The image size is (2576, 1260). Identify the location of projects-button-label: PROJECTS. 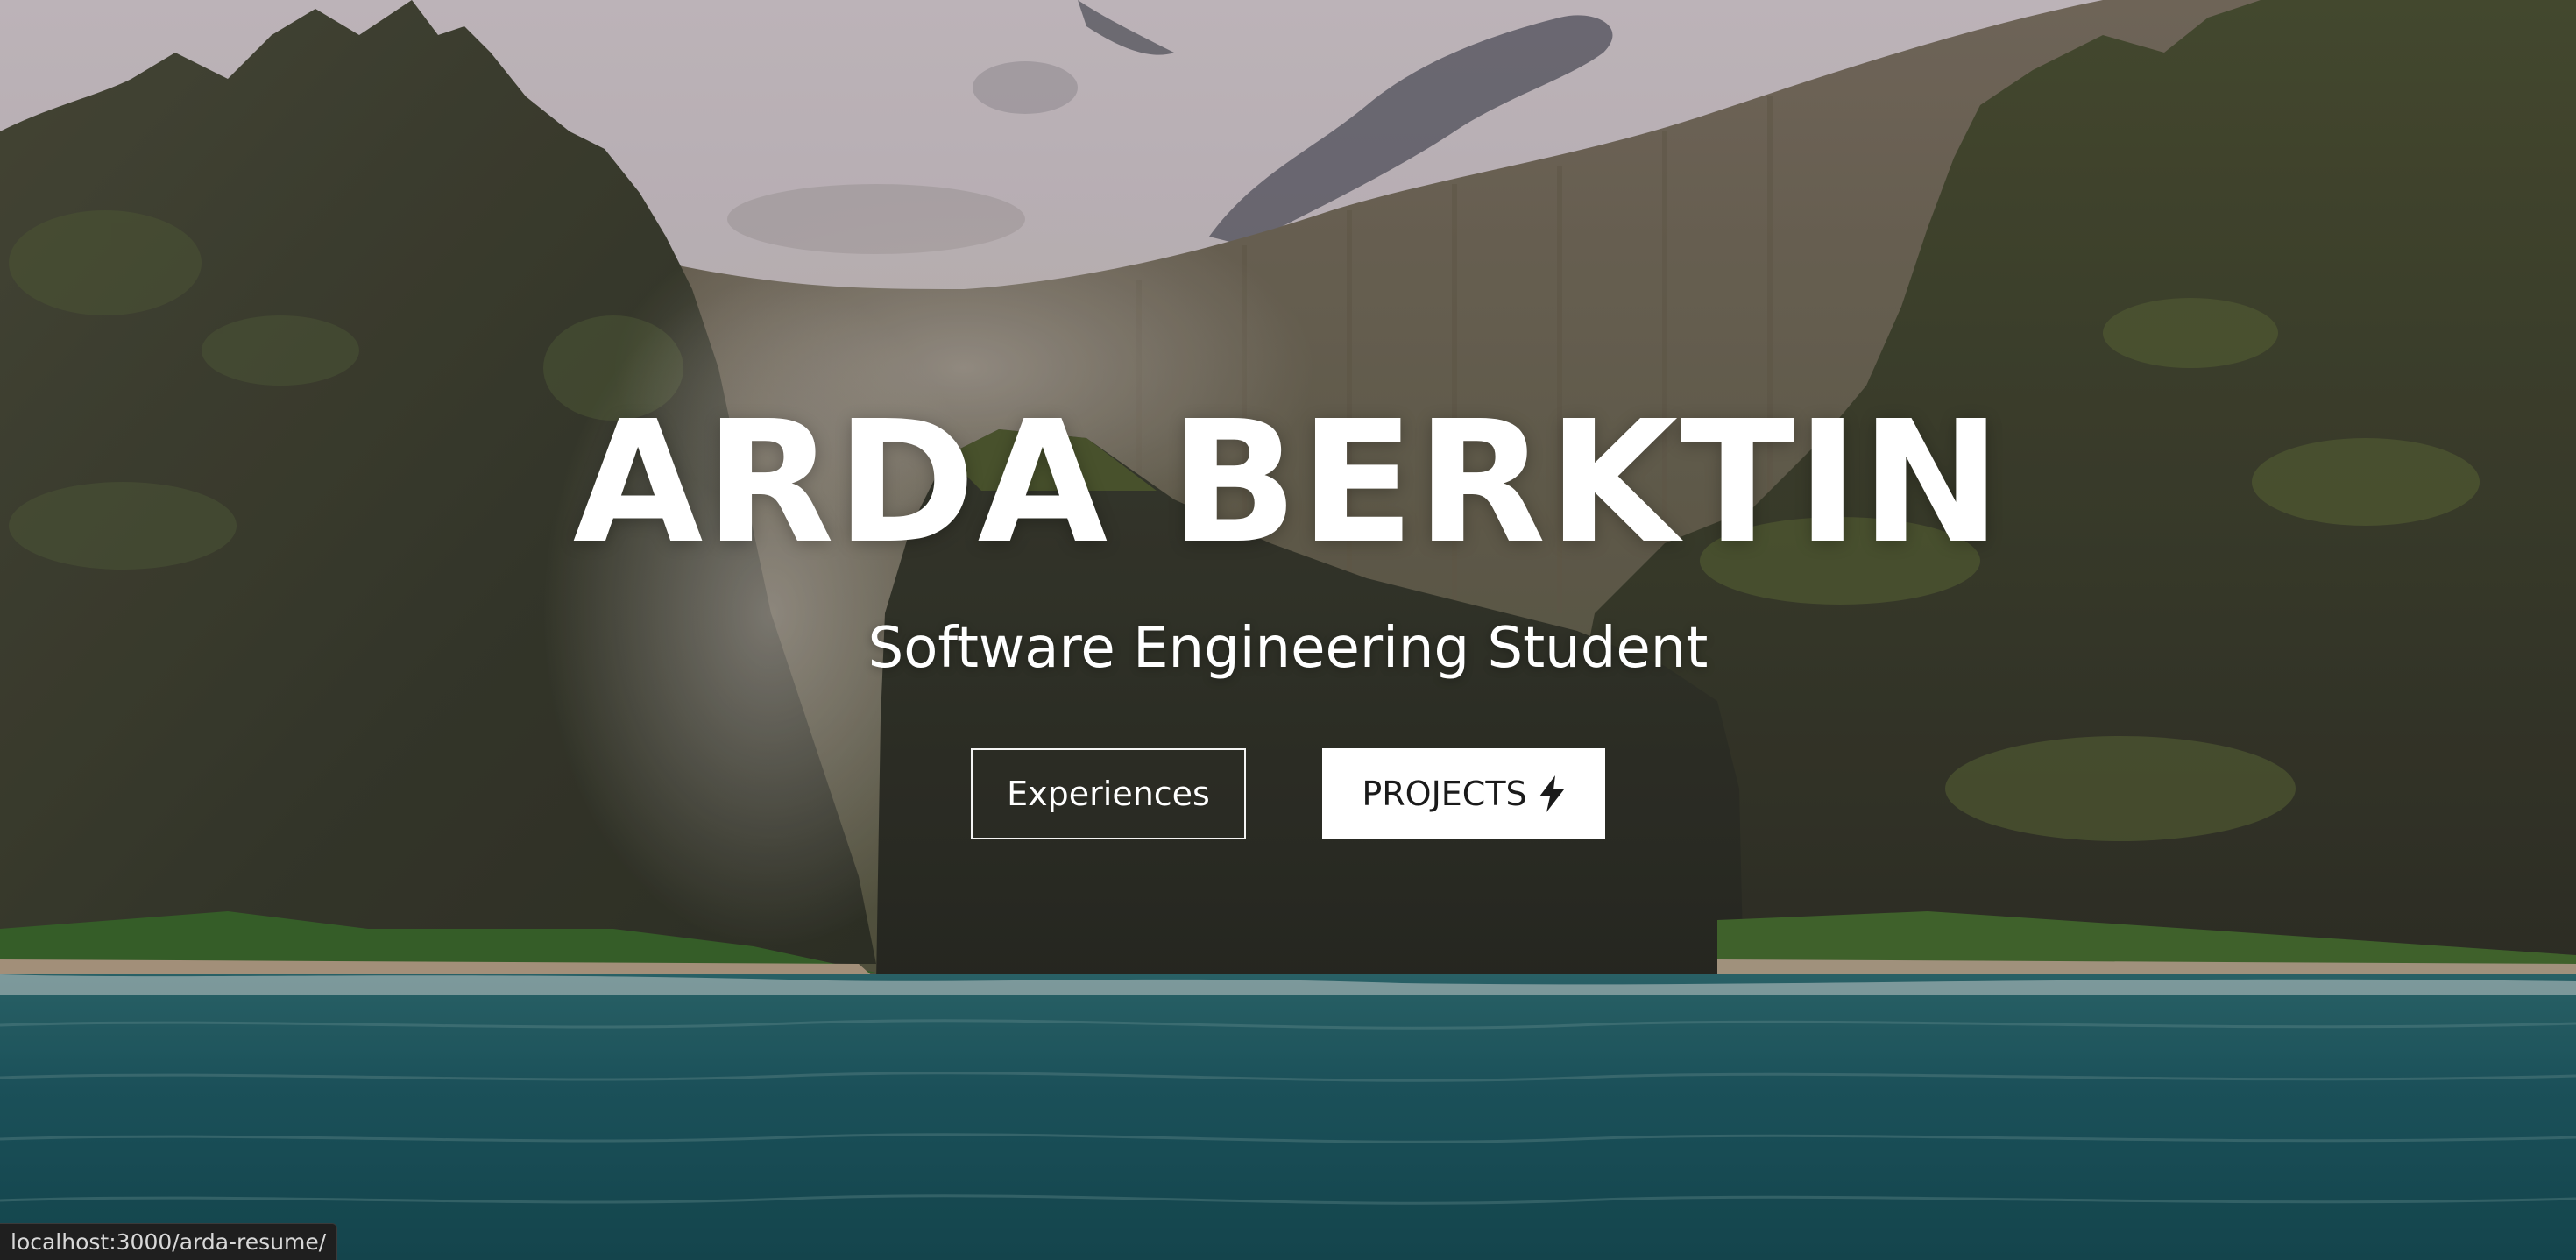
(1444, 794).